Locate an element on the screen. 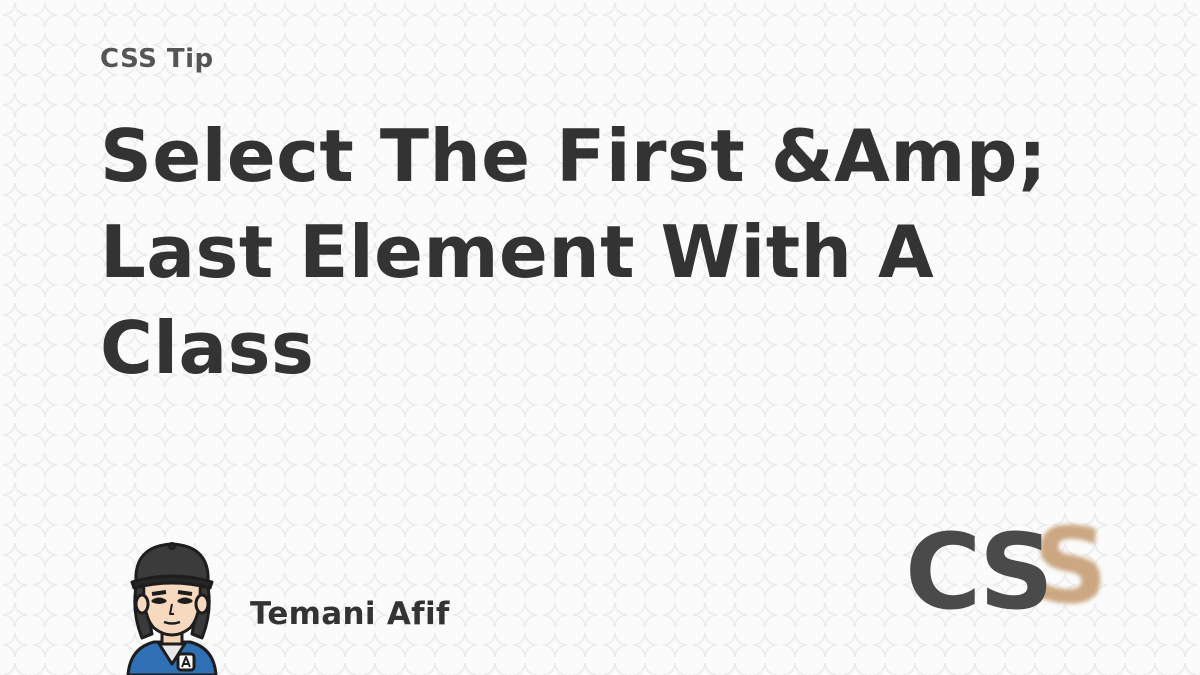 The width and height of the screenshot is (1200, 675). logo-letter-s: S is located at coordinates (1016, 569).